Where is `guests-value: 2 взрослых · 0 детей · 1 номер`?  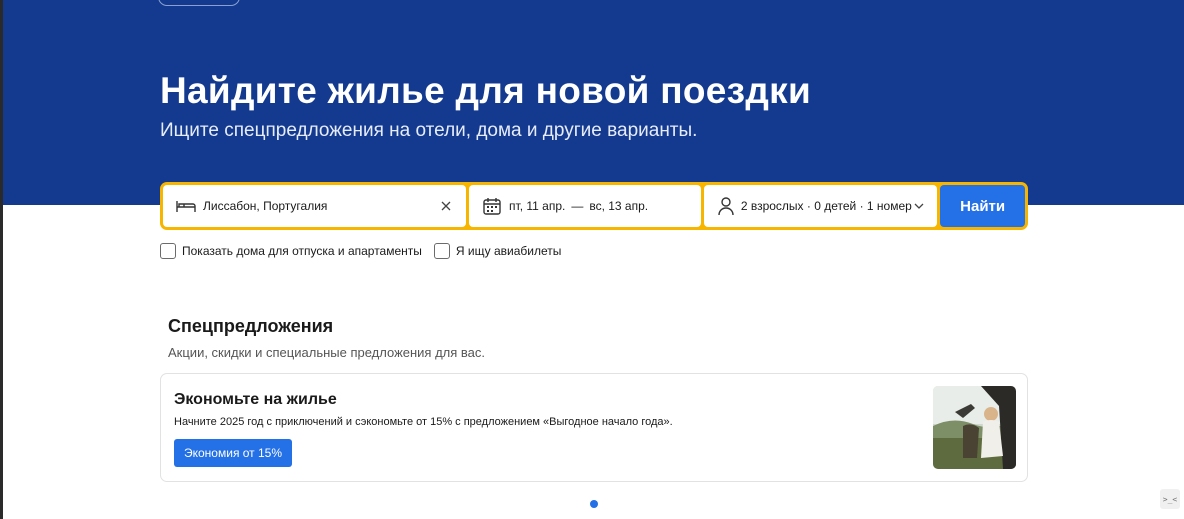 guests-value: 2 взрослых · 0 детей · 1 номер is located at coordinates (826, 206).